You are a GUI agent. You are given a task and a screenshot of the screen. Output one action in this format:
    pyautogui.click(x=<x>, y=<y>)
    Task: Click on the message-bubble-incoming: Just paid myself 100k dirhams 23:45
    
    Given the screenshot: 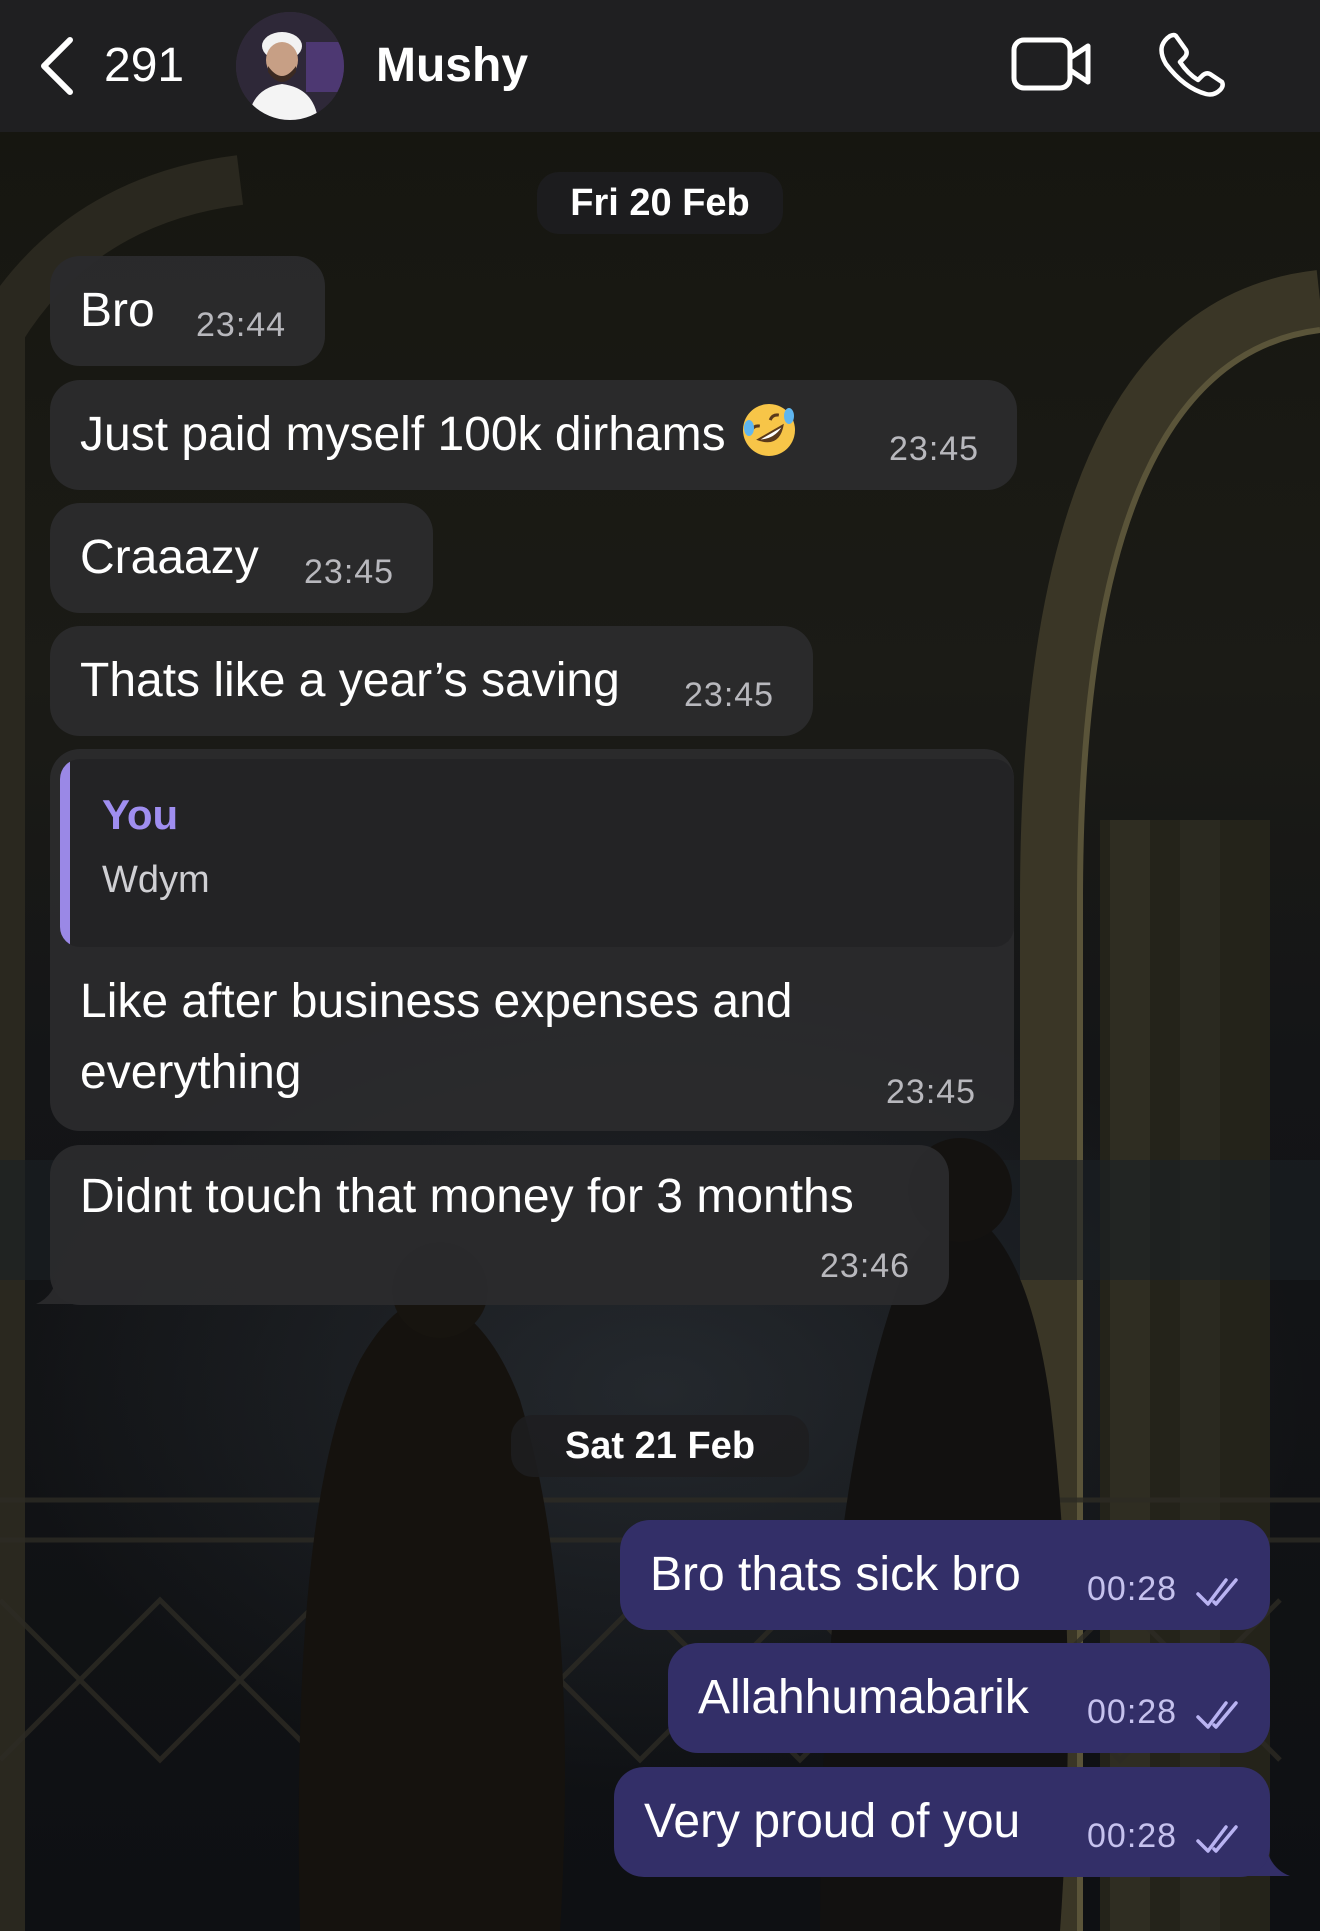 What is the action you would take?
    pyautogui.click(x=533, y=435)
    